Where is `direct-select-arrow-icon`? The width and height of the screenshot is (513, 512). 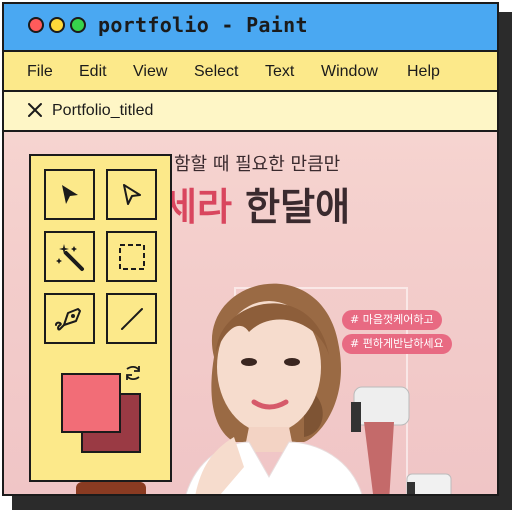 direct-select-arrow-icon is located at coordinates (131, 194).